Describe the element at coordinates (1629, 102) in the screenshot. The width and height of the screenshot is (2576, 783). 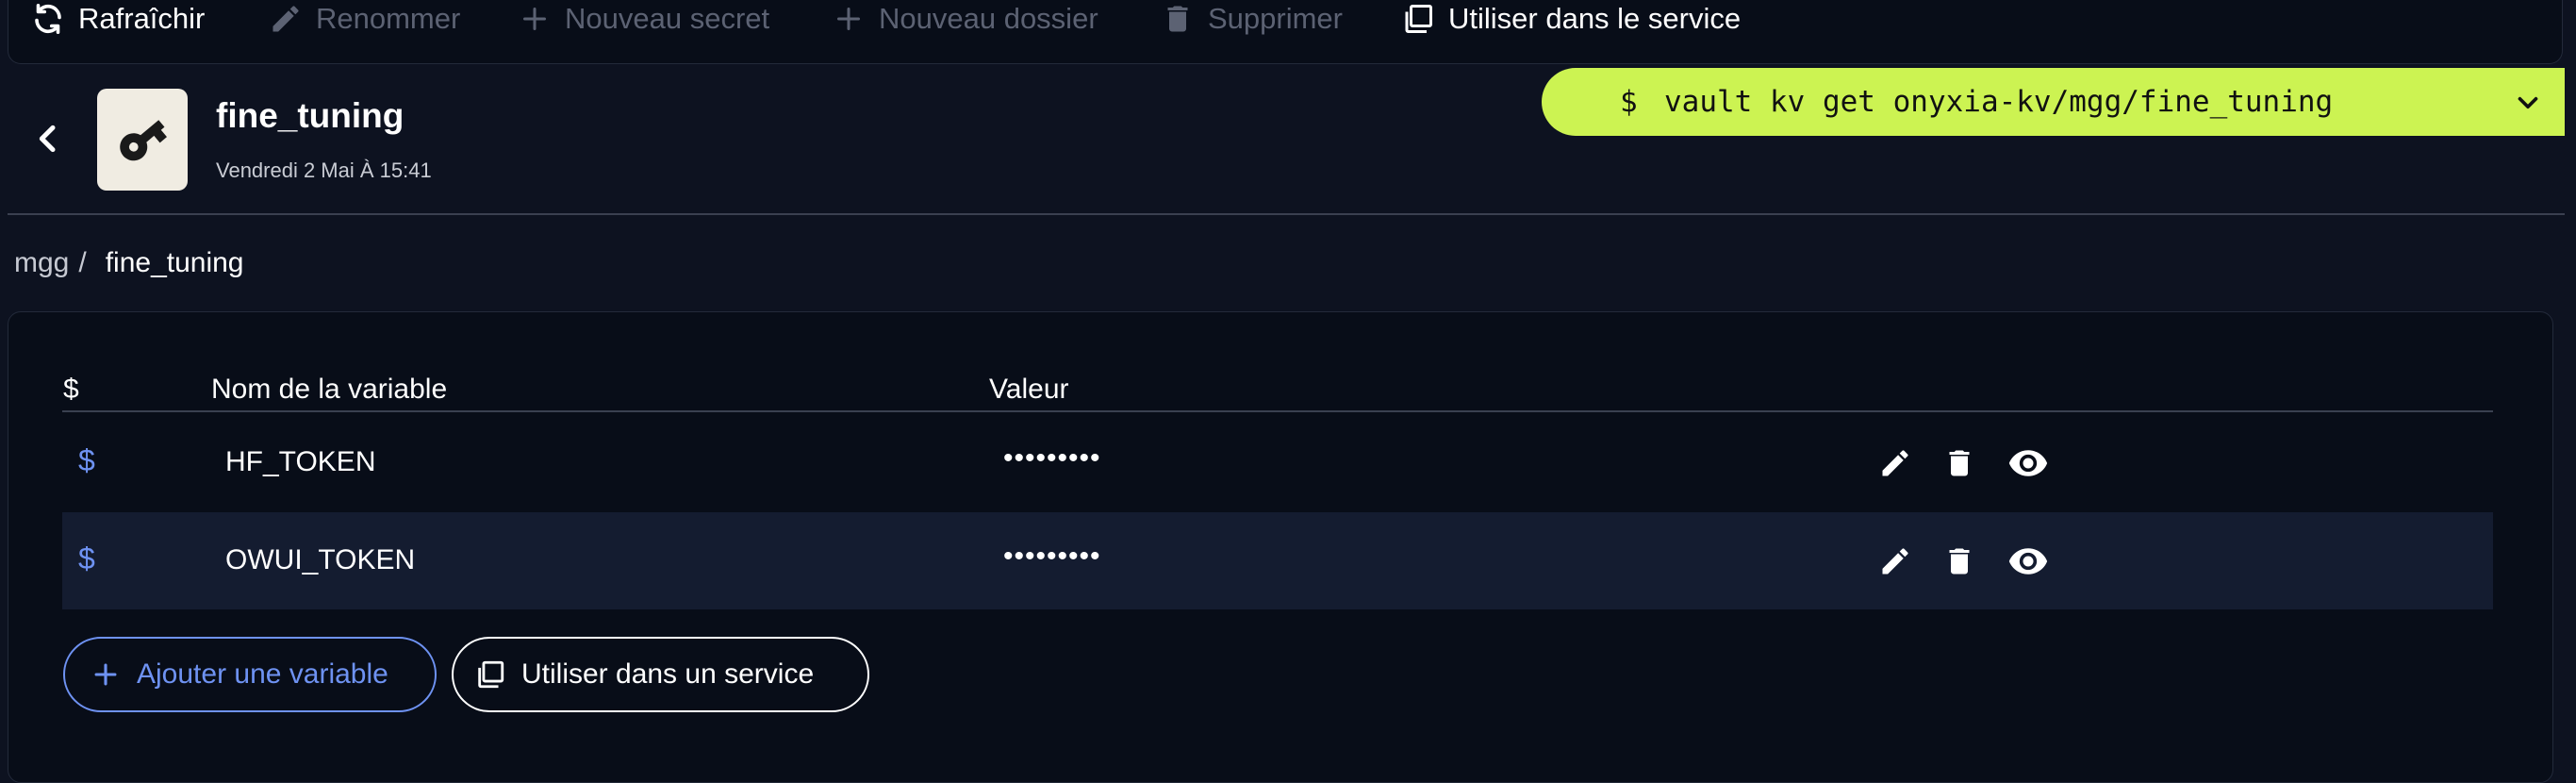
I see `command-prompt: $` at that location.